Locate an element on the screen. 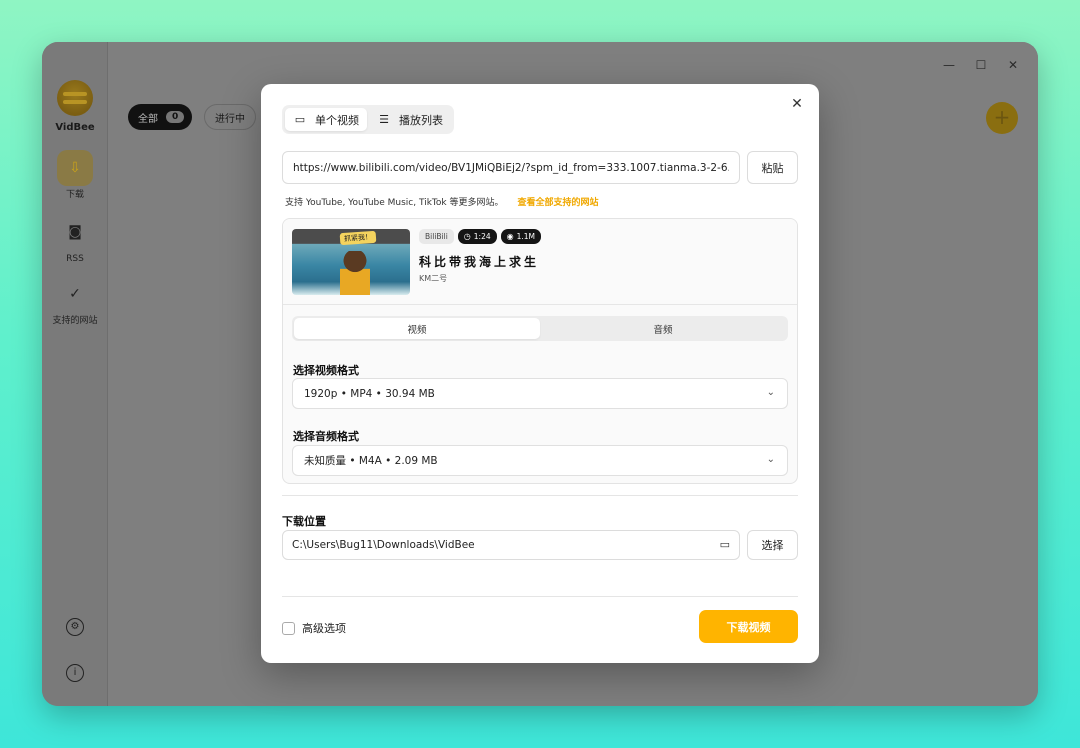 The image size is (1080, 748). sidebar-item-label: 支持的网站 is located at coordinates (75, 321).